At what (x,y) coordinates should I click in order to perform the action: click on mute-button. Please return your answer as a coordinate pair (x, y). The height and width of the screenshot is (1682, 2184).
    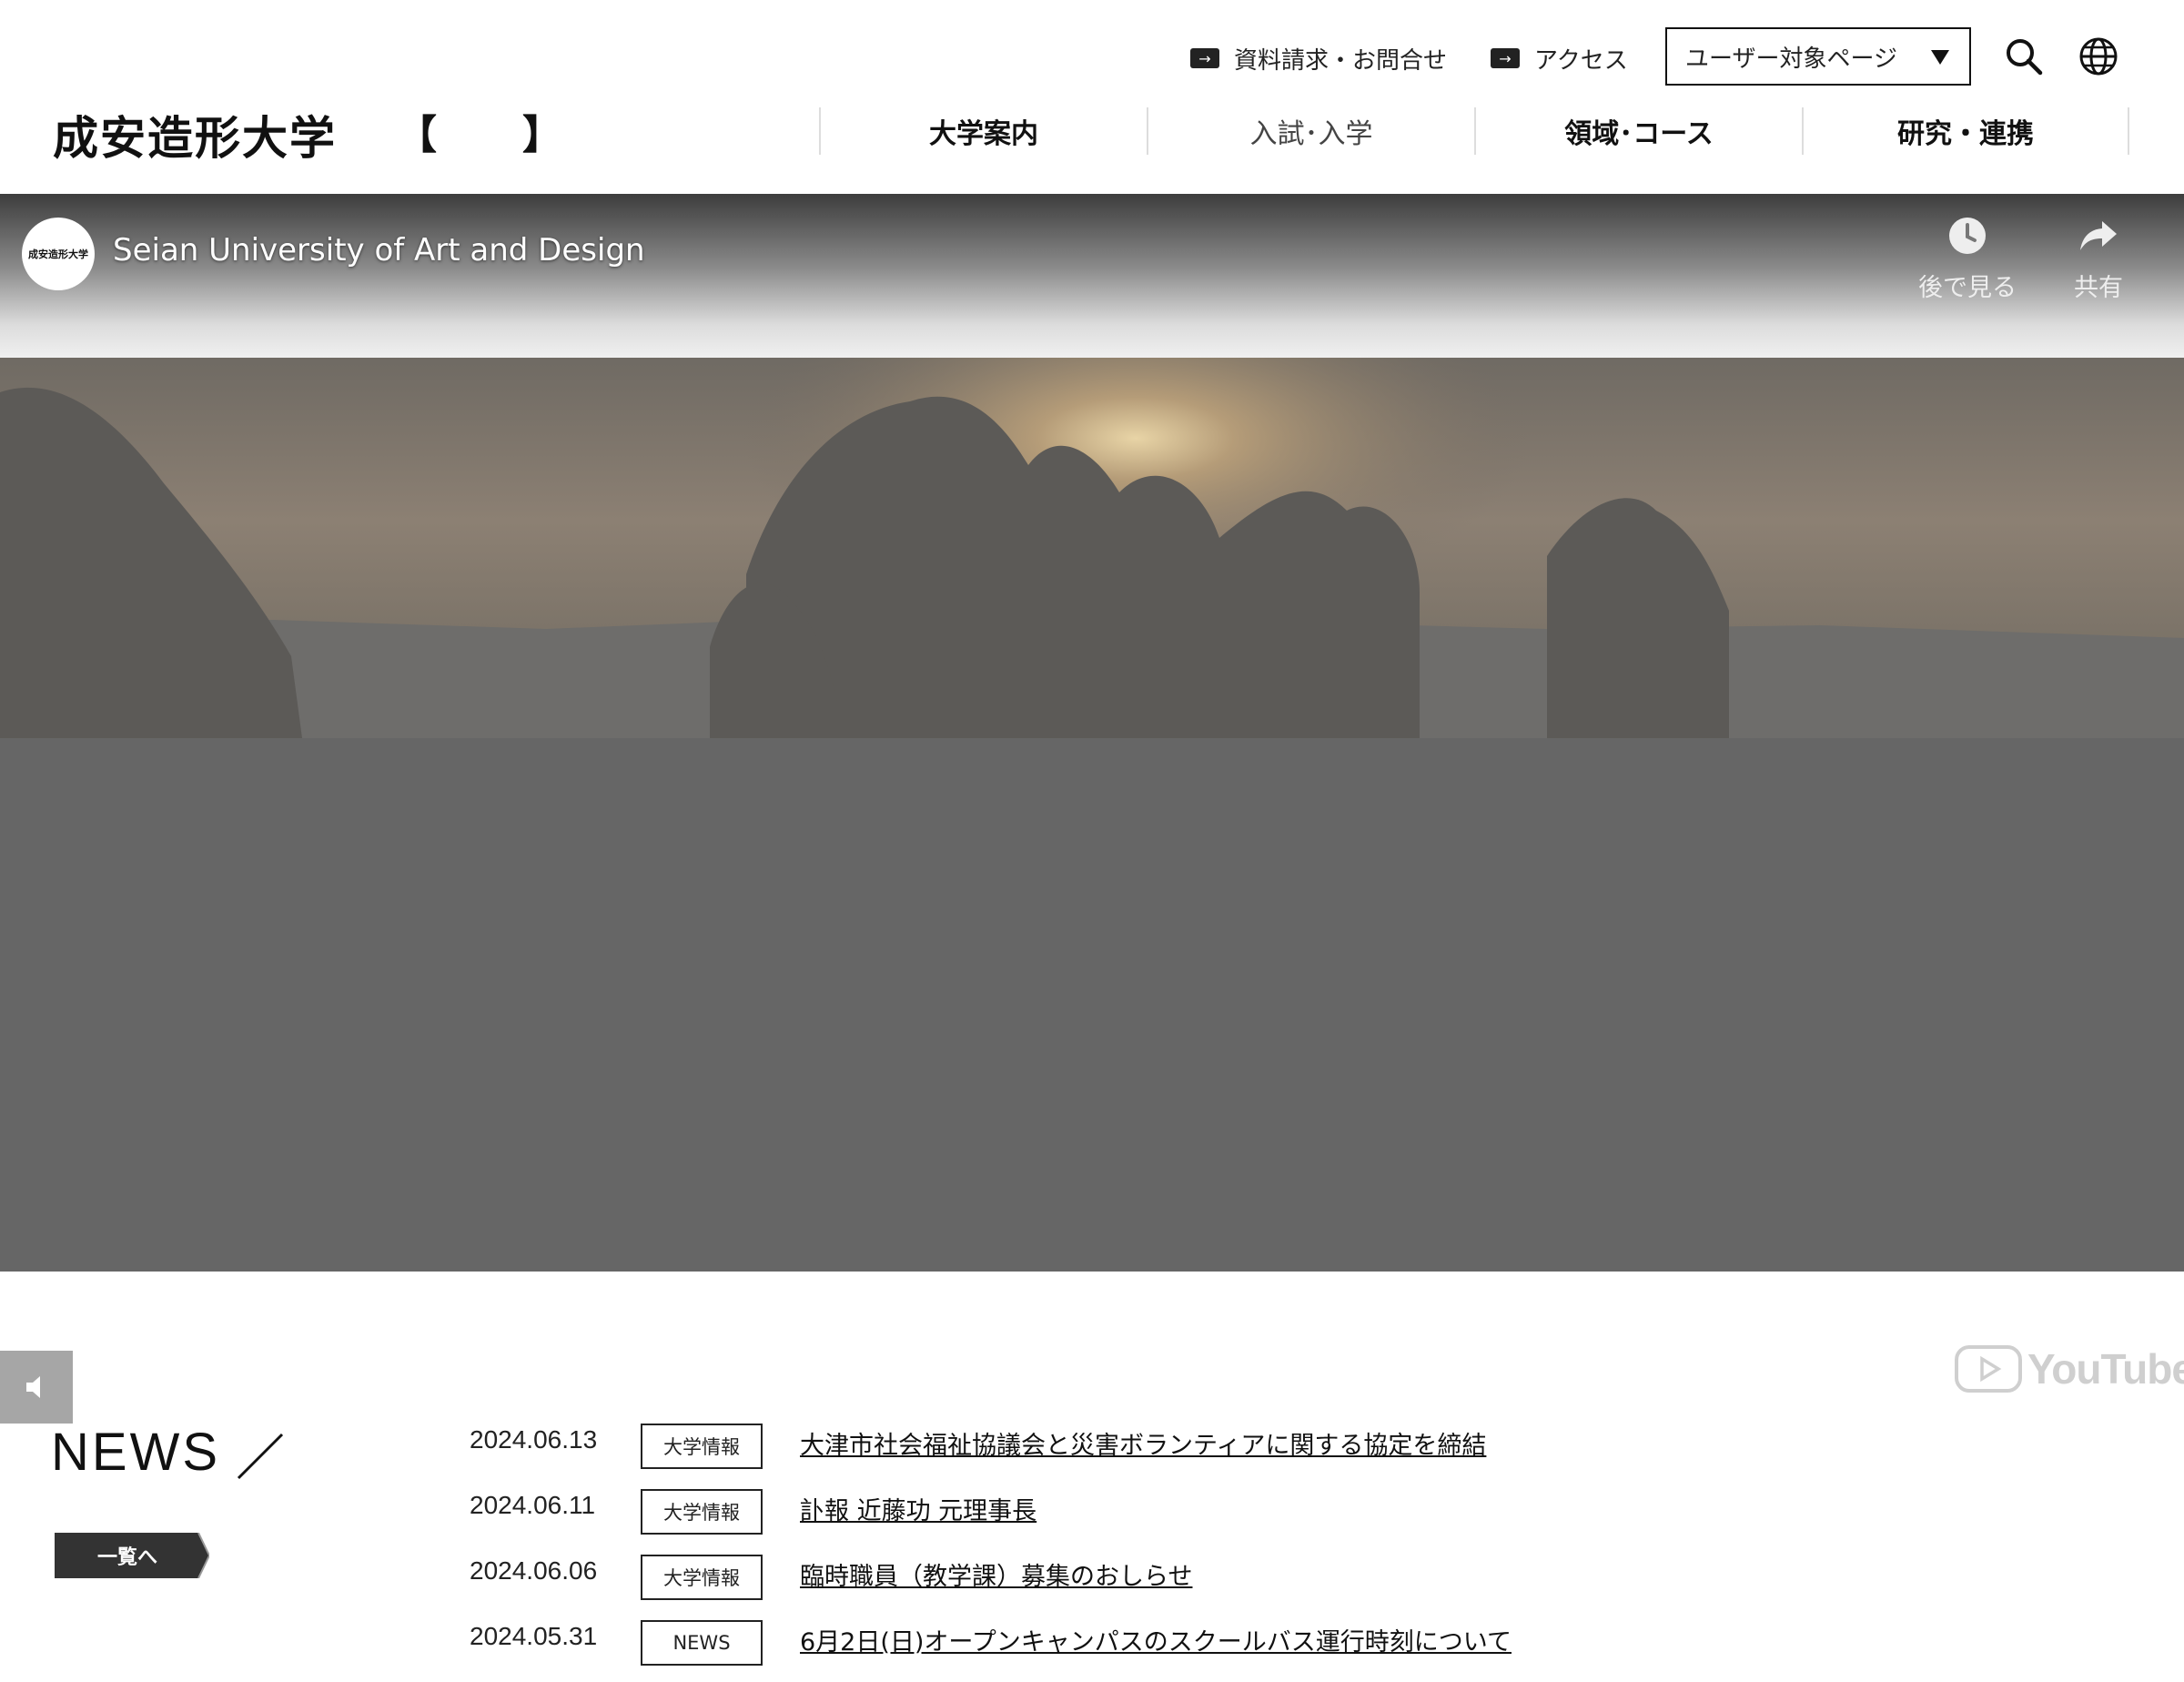
    Looking at the image, I should click on (37, 1387).